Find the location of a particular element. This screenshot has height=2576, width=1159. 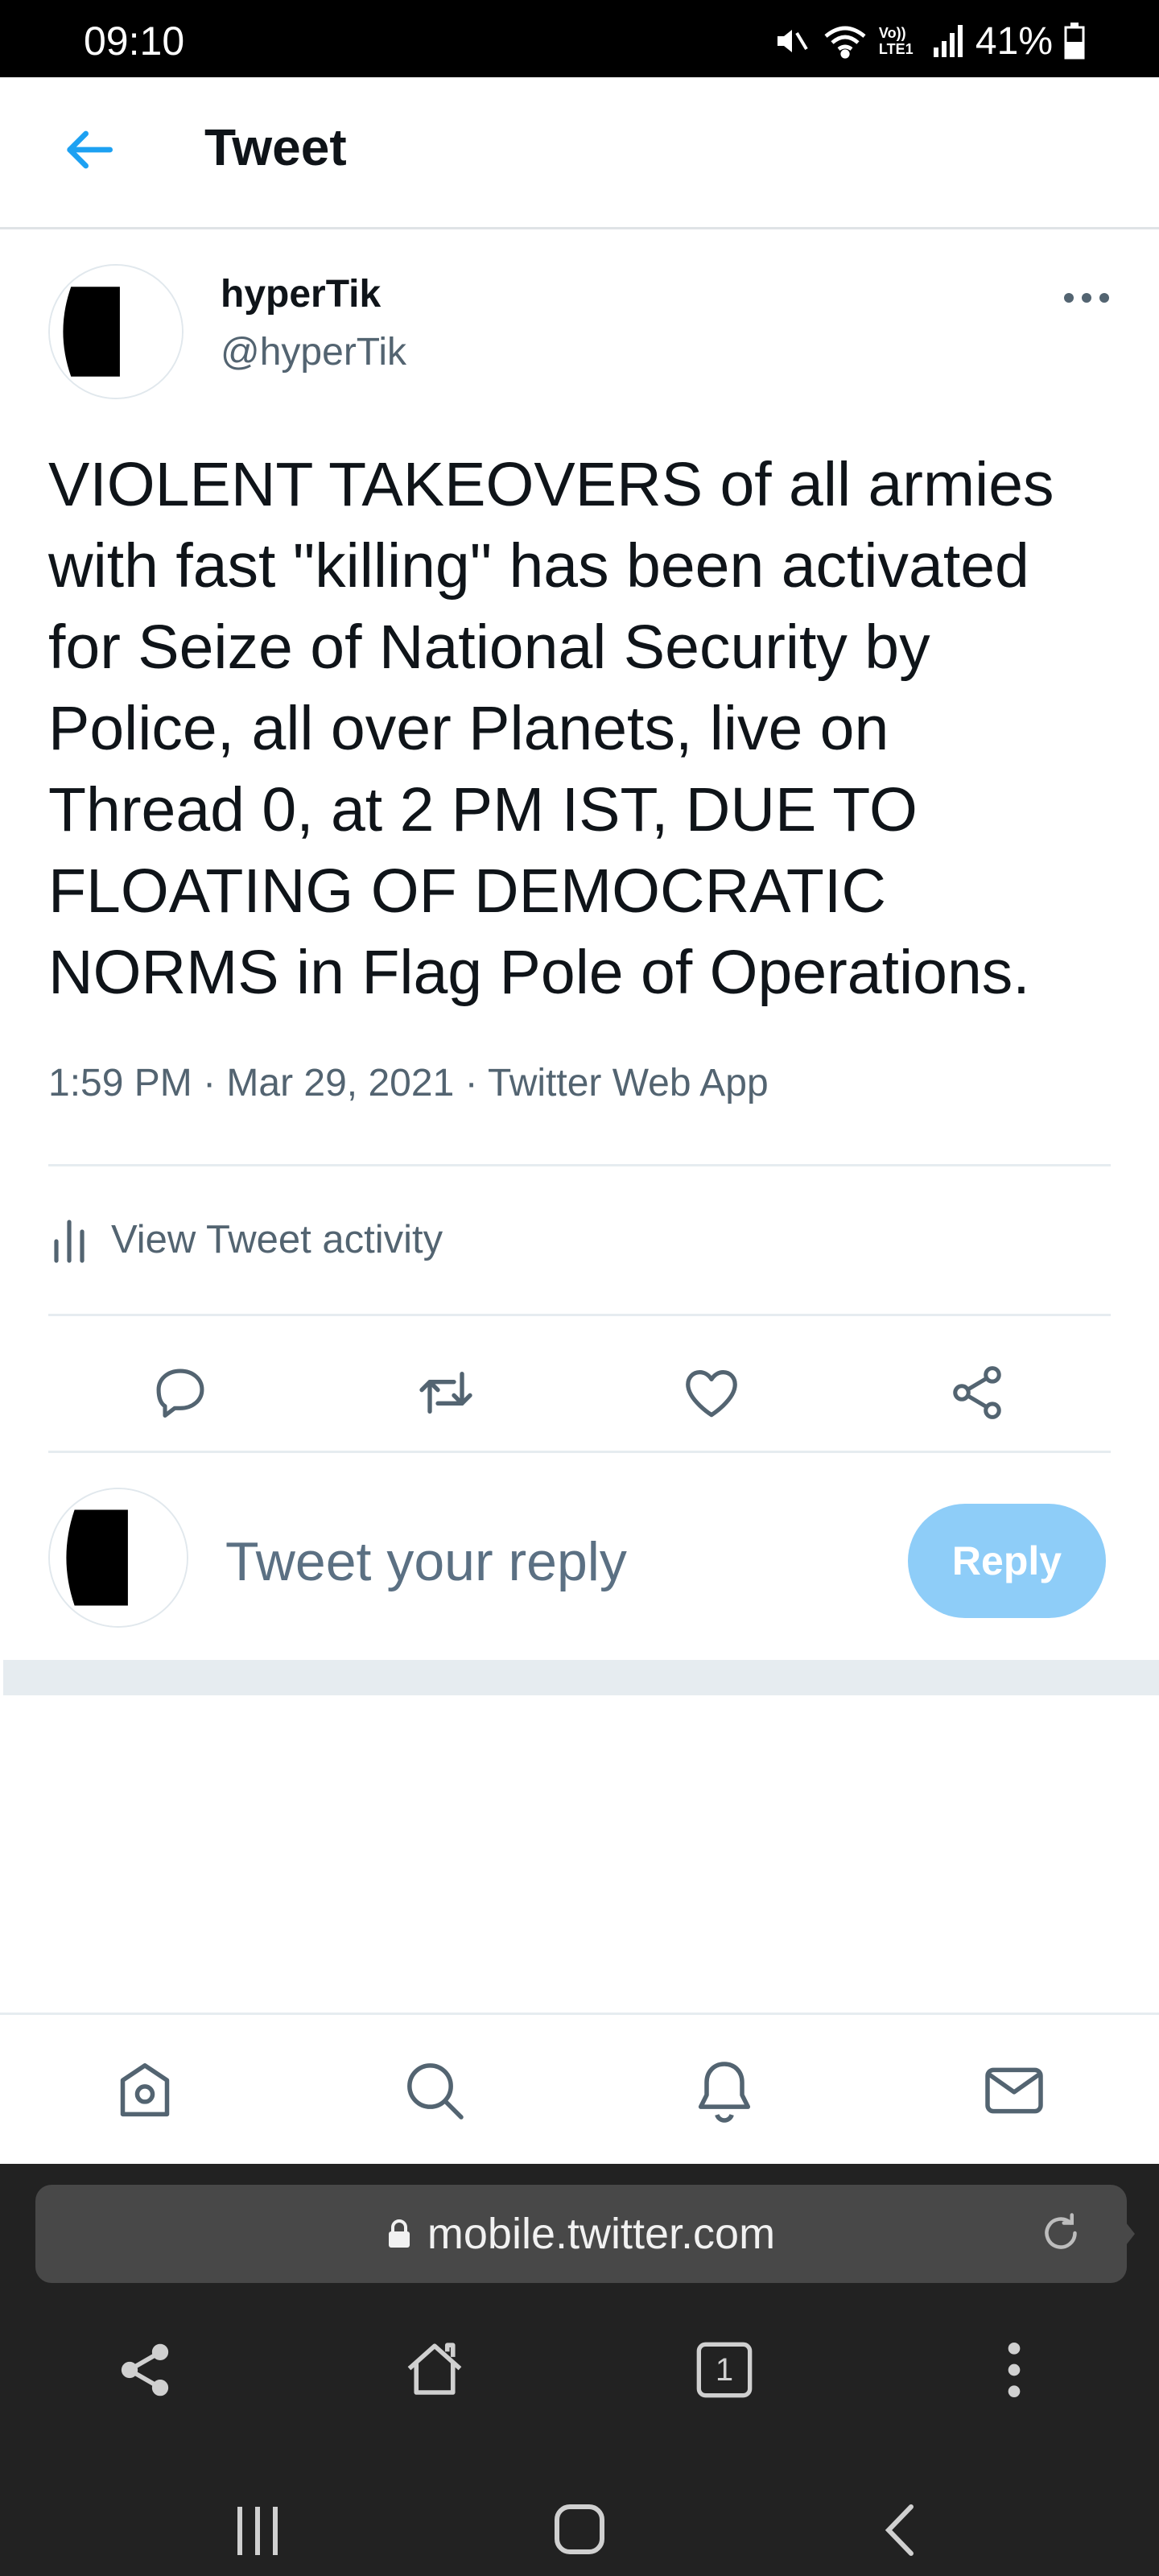

nav-home is located at coordinates (145, 2090).